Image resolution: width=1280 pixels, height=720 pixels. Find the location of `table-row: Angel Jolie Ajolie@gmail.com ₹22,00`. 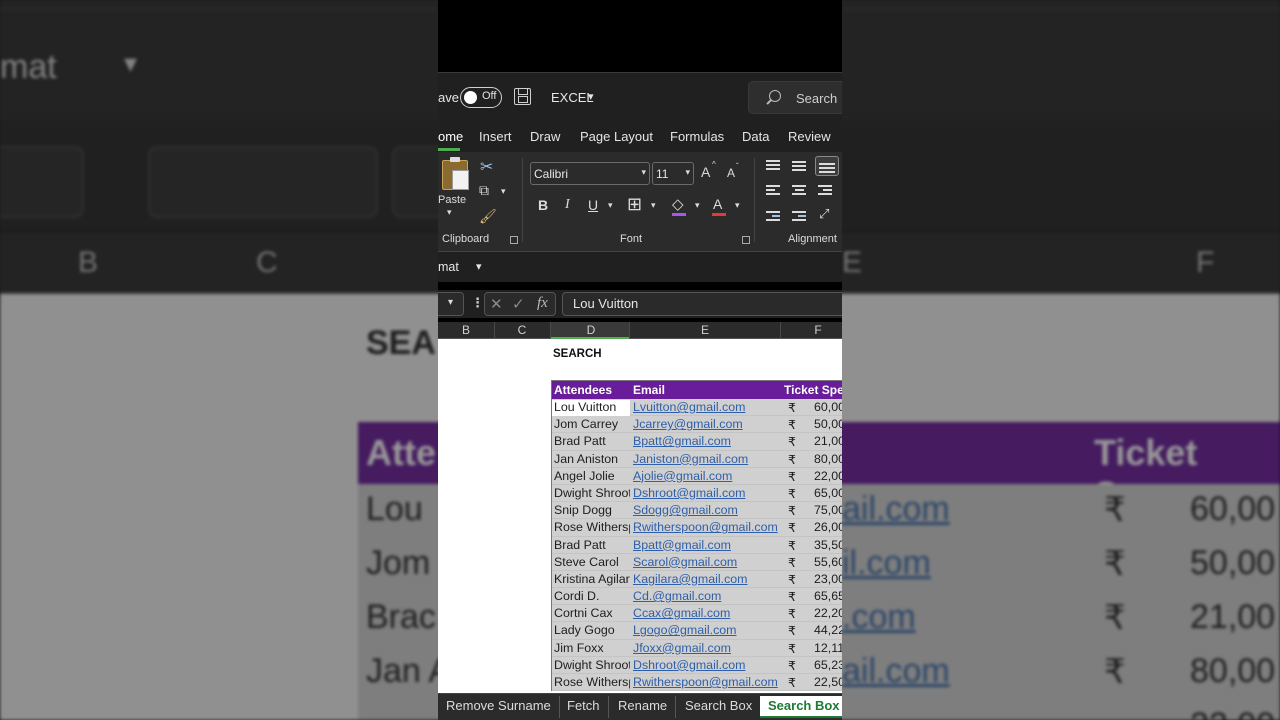

table-row: Angel Jolie Ajolie@gmail.com ₹22,00 is located at coordinates (697, 476).